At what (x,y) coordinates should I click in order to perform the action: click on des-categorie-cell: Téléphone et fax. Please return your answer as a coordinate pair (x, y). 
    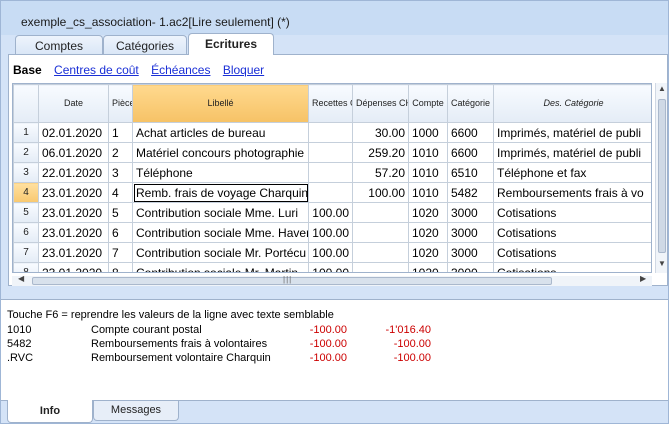
    Looking at the image, I should click on (572, 172).